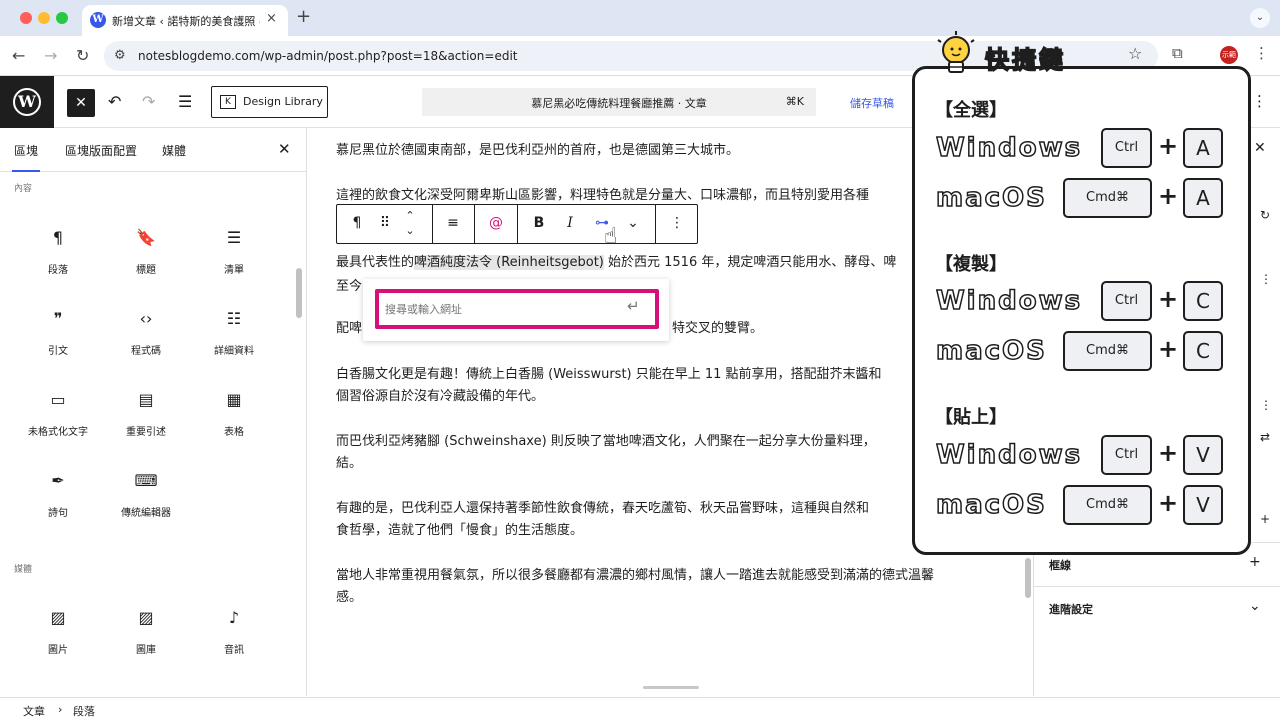  Describe the element at coordinates (58, 351) in the screenshot. I see `block-label: 引文` at that location.